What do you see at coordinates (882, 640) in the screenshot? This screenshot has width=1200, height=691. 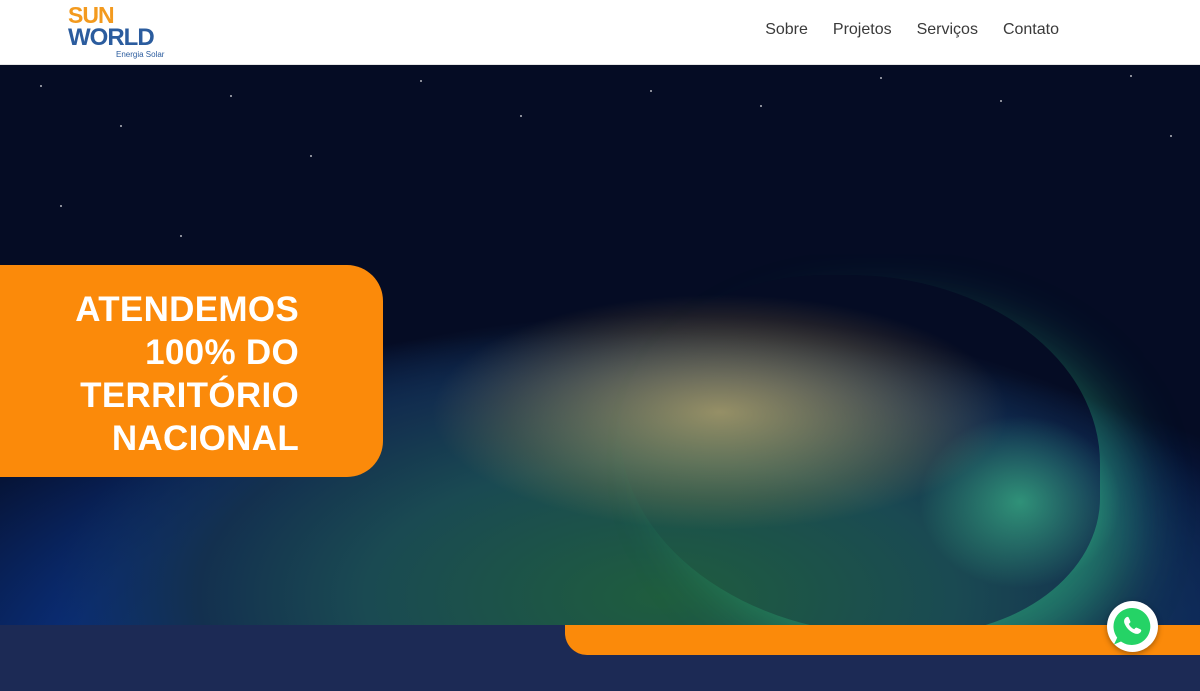 I see `decorative-orange-bar` at bounding box center [882, 640].